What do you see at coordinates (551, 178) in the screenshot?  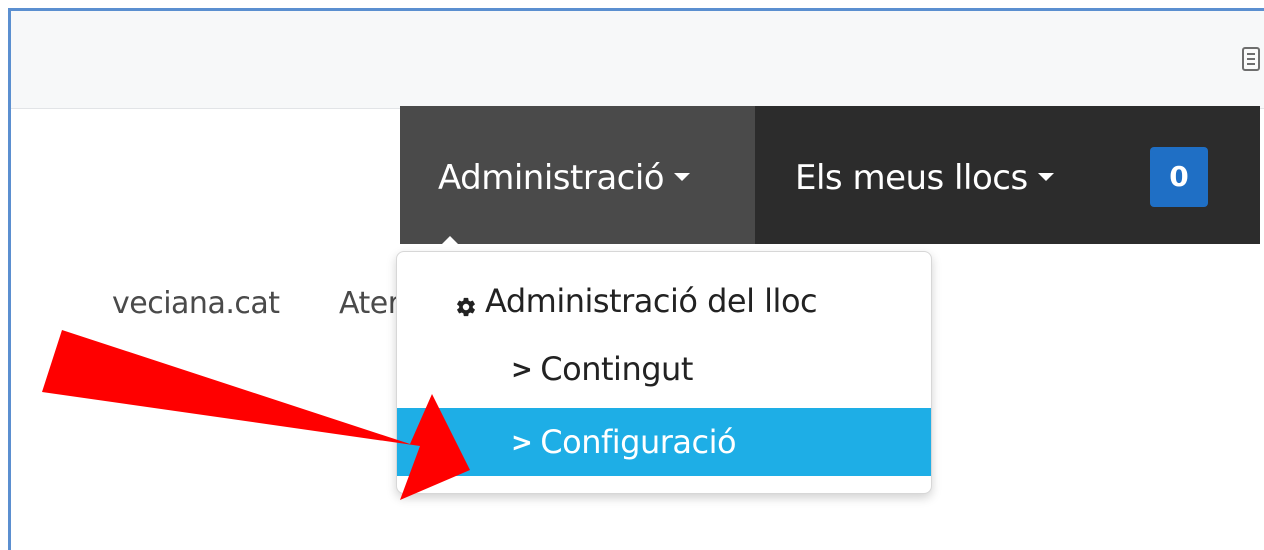 I see `nav-item-administracio-label: Administració` at bounding box center [551, 178].